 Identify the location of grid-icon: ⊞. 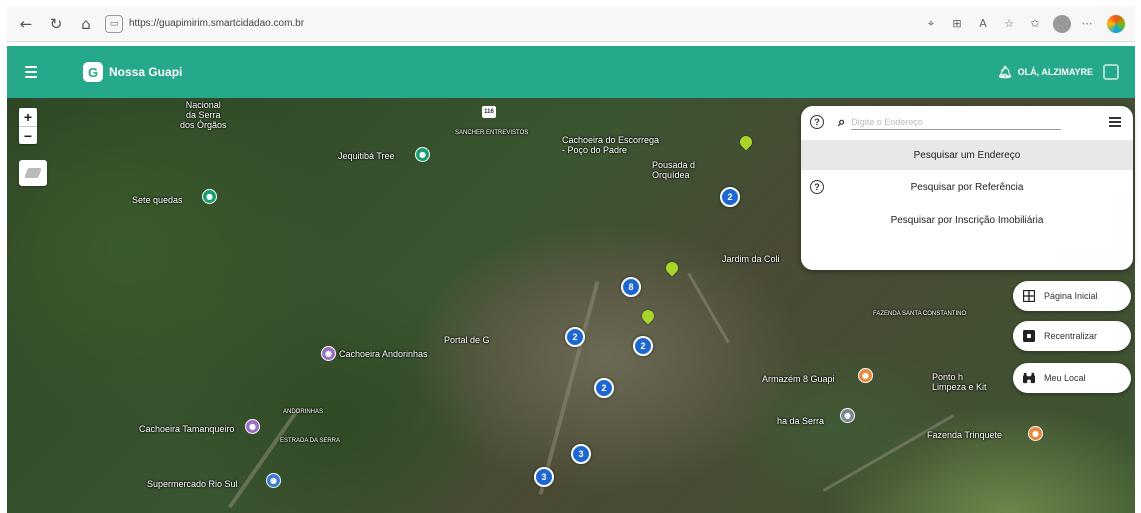
(957, 24).